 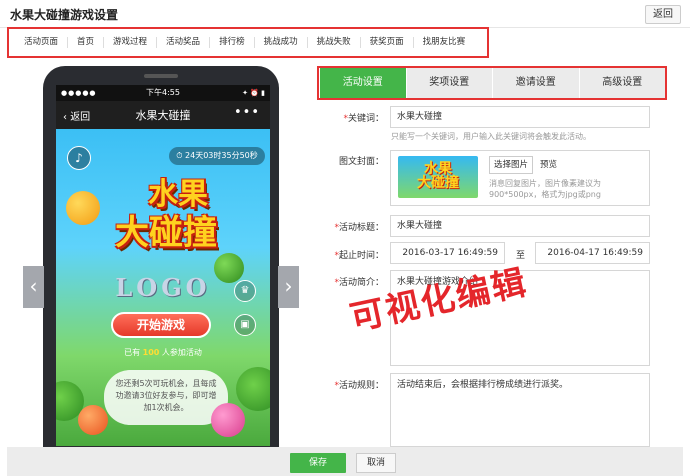 I want to click on nav-item-winner-page: 获奖页面, so click(x=387, y=42).